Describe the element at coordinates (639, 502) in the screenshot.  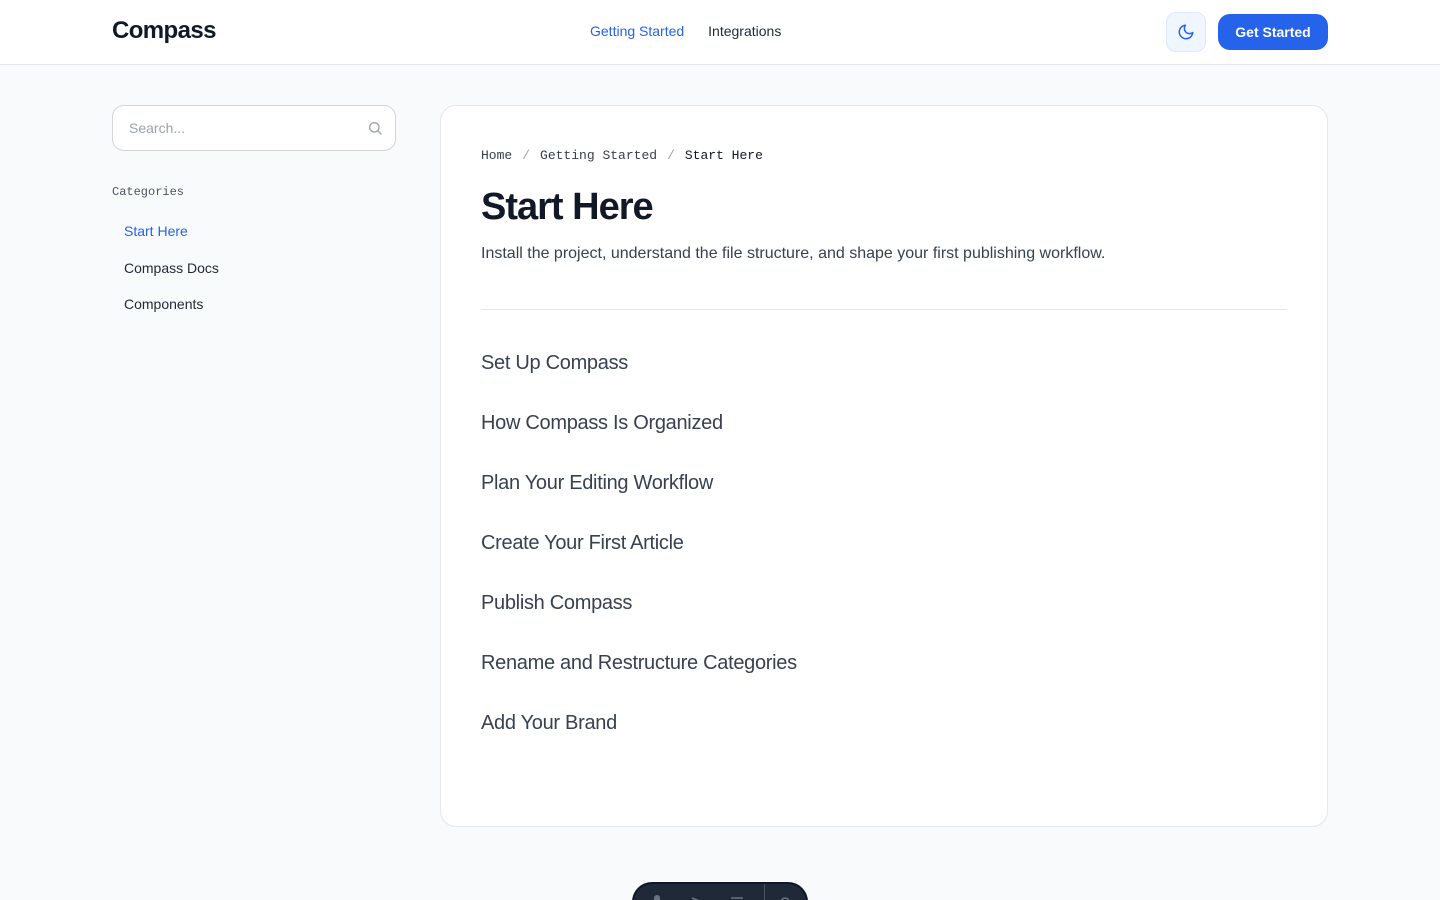
I see `list-item: Plan Your Editing Workflow` at that location.